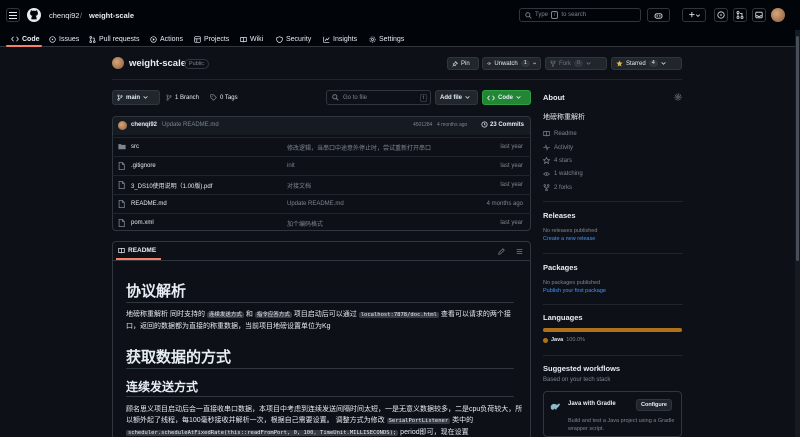  I want to click on watch-count: 1, so click(525, 63).